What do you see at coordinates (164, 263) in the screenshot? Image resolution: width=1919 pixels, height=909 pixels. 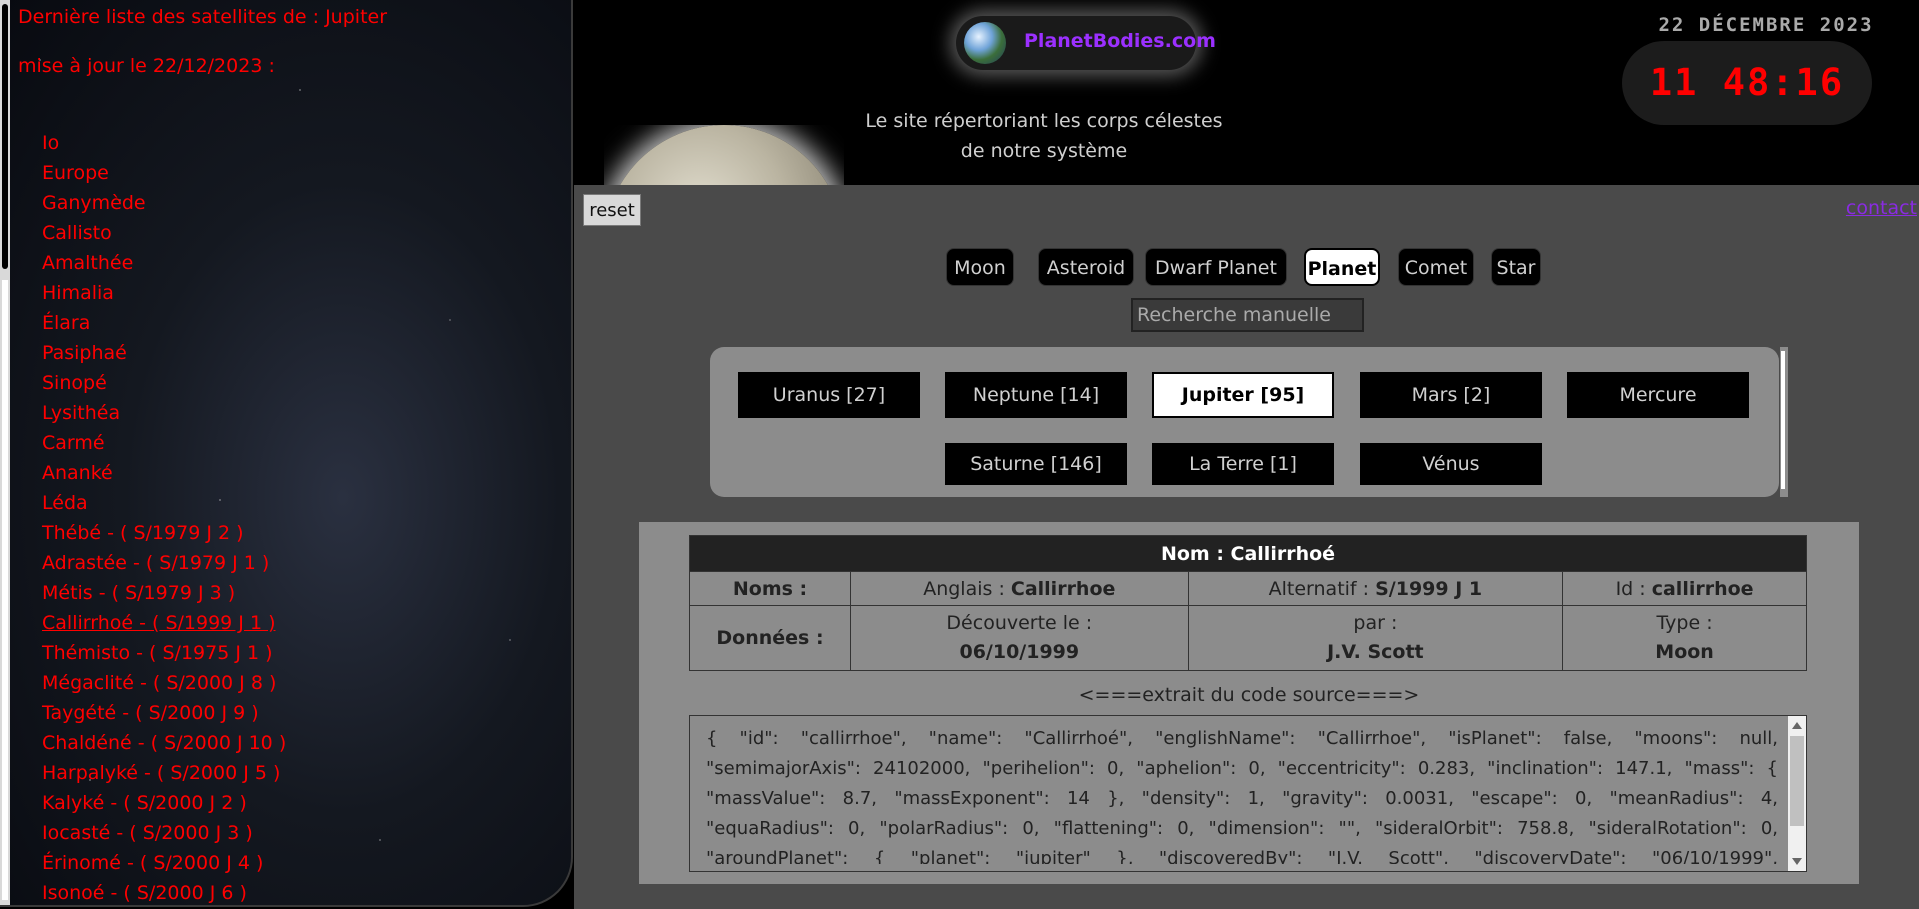 I see `moon-list-item: Amalthée` at bounding box center [164, 263].